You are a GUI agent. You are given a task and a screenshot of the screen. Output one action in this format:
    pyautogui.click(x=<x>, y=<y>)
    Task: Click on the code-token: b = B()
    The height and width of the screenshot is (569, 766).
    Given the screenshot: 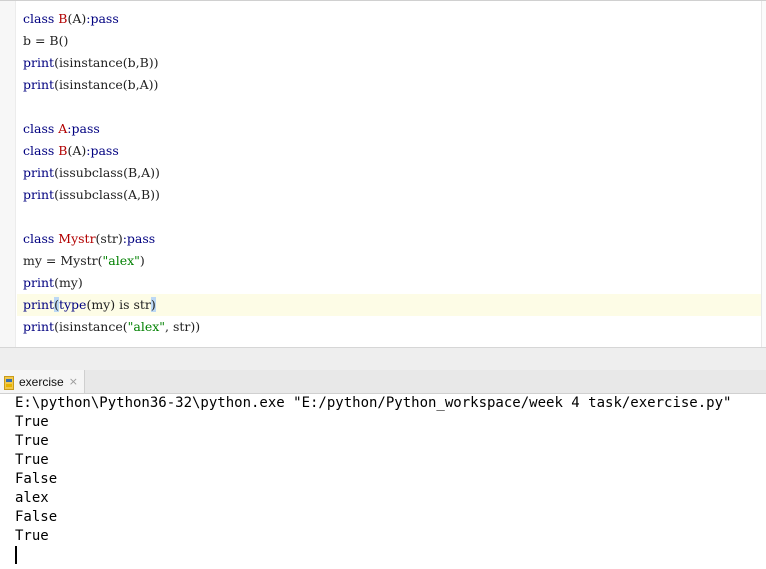 What is the action you would take?
    pyautogui.click(x=46, y=40)
    